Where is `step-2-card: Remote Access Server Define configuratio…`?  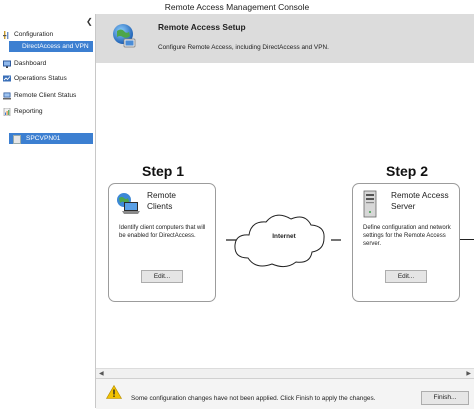 step-2-card: Remote Access Server Define configuratio… is located at coordinates (406, 242).